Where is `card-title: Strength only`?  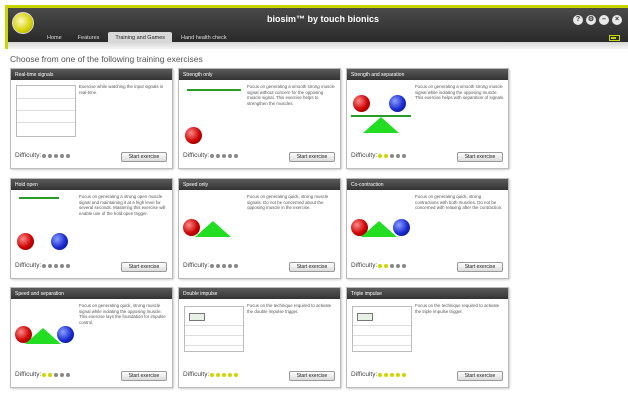
card-title: Strength only is located at coordinates (259, 74).